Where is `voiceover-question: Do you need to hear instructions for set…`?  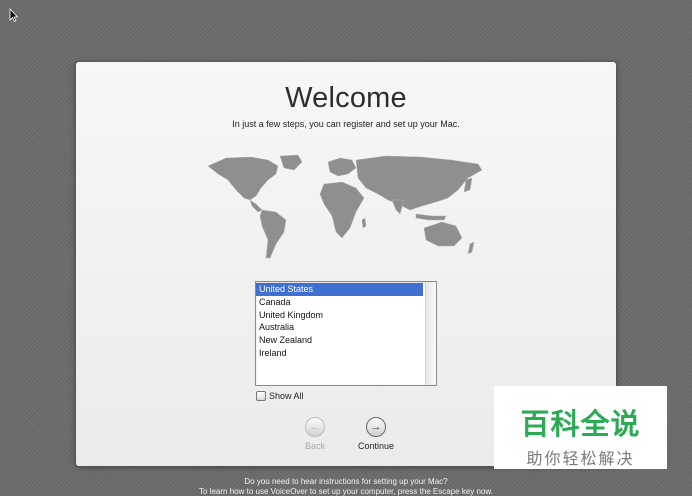
voiceover-question: Do you need to hear instructions for set… is located at coordinates (346, 481).